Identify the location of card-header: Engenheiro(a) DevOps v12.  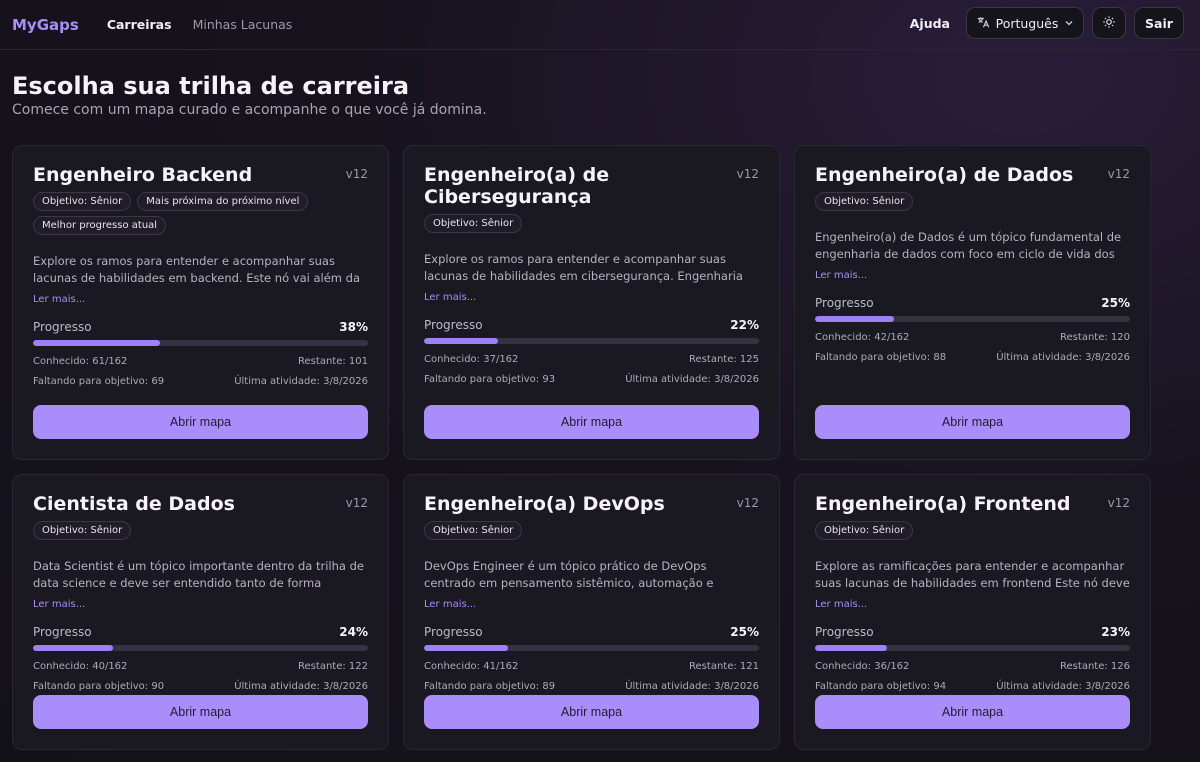
(591, 504).